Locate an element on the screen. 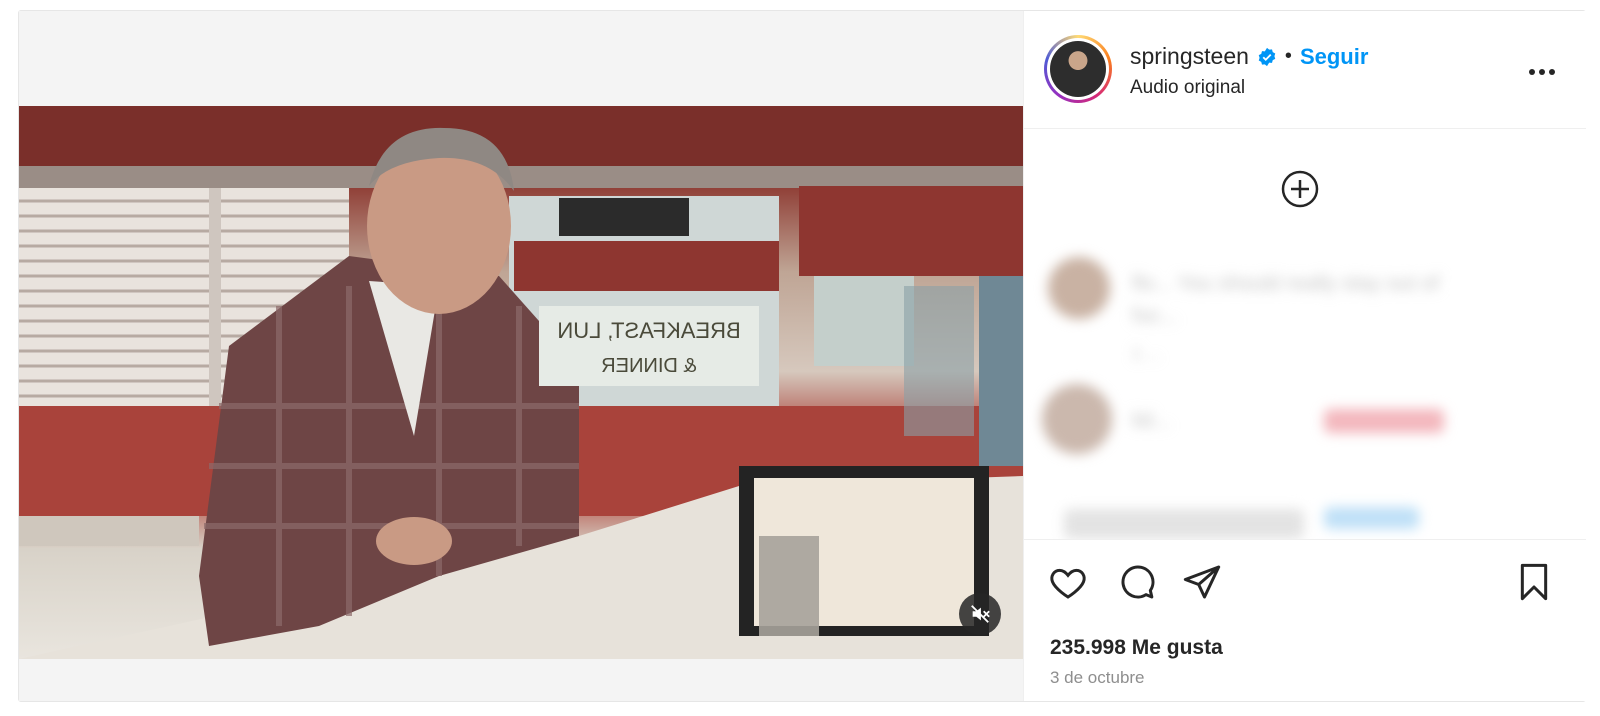  likes-count: 235.998 Me gusta is located at coordinates (1136, 648).